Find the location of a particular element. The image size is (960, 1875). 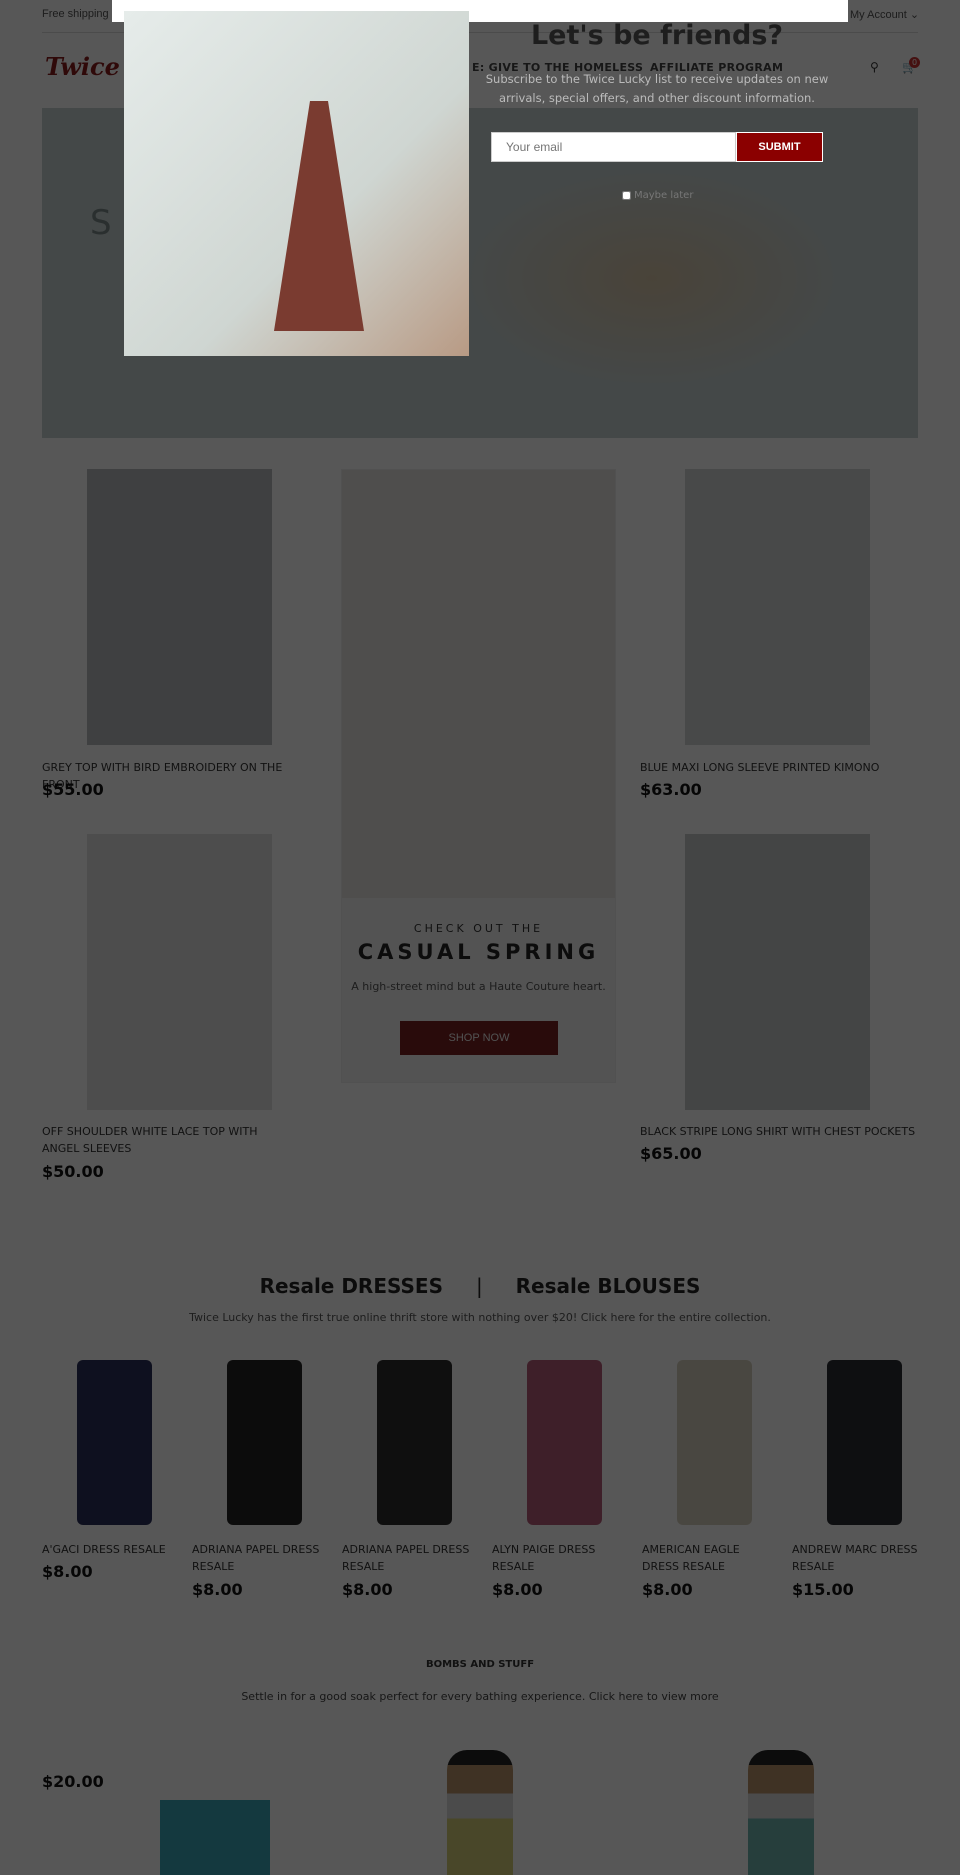

product-title: ALYN PAIGE DRESS RESALE is located at coordinates (559, 1558).